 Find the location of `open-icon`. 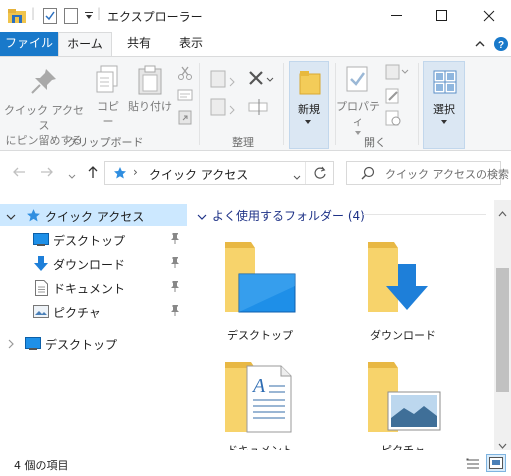

open-icon is located at coordinates (397, 73).